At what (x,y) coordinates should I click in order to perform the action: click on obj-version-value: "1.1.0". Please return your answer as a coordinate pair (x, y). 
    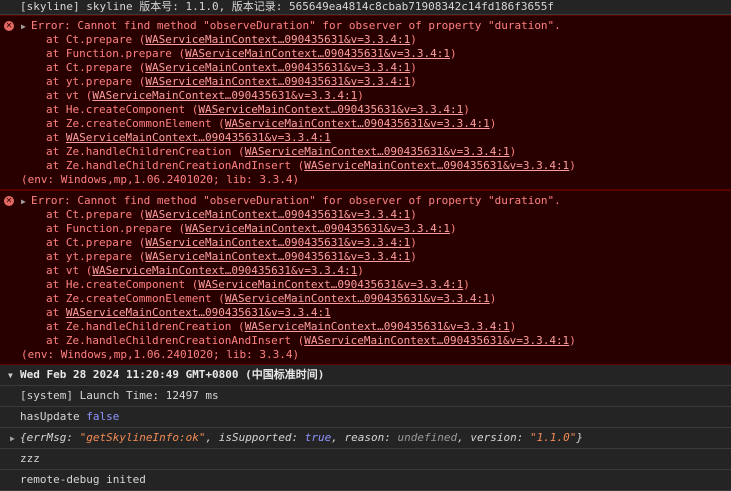
    Looking at the image, I should click on (553, 437).